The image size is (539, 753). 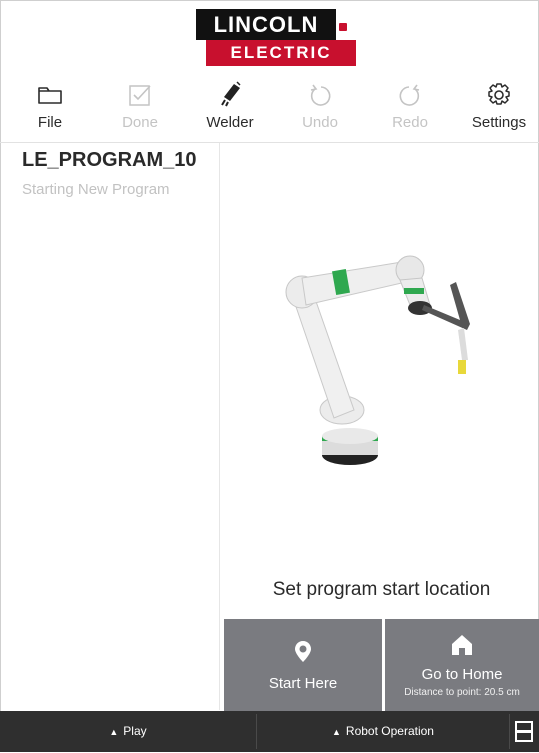 I want to click on program-name: LE_PROGRAM_10, so click(x=109, y=160).